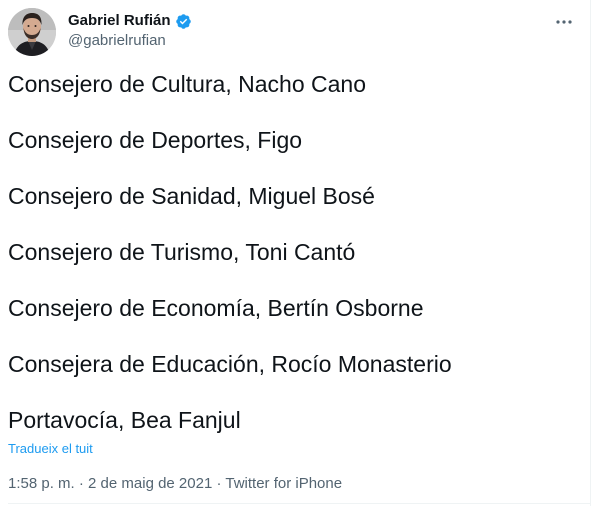 The image size is (593, 506). What do you see at coordinates (130, 41) in the screenshot?
I see `handle: @gabrielrufian` at bounding box center [130, 41].